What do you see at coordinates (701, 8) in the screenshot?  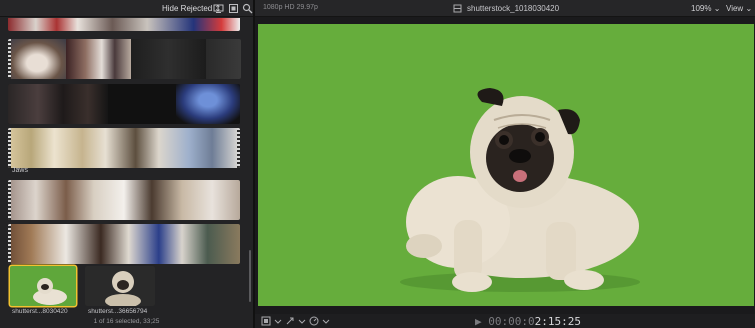 I see `zoom-value: 109%` at bounding box center [701, 8].